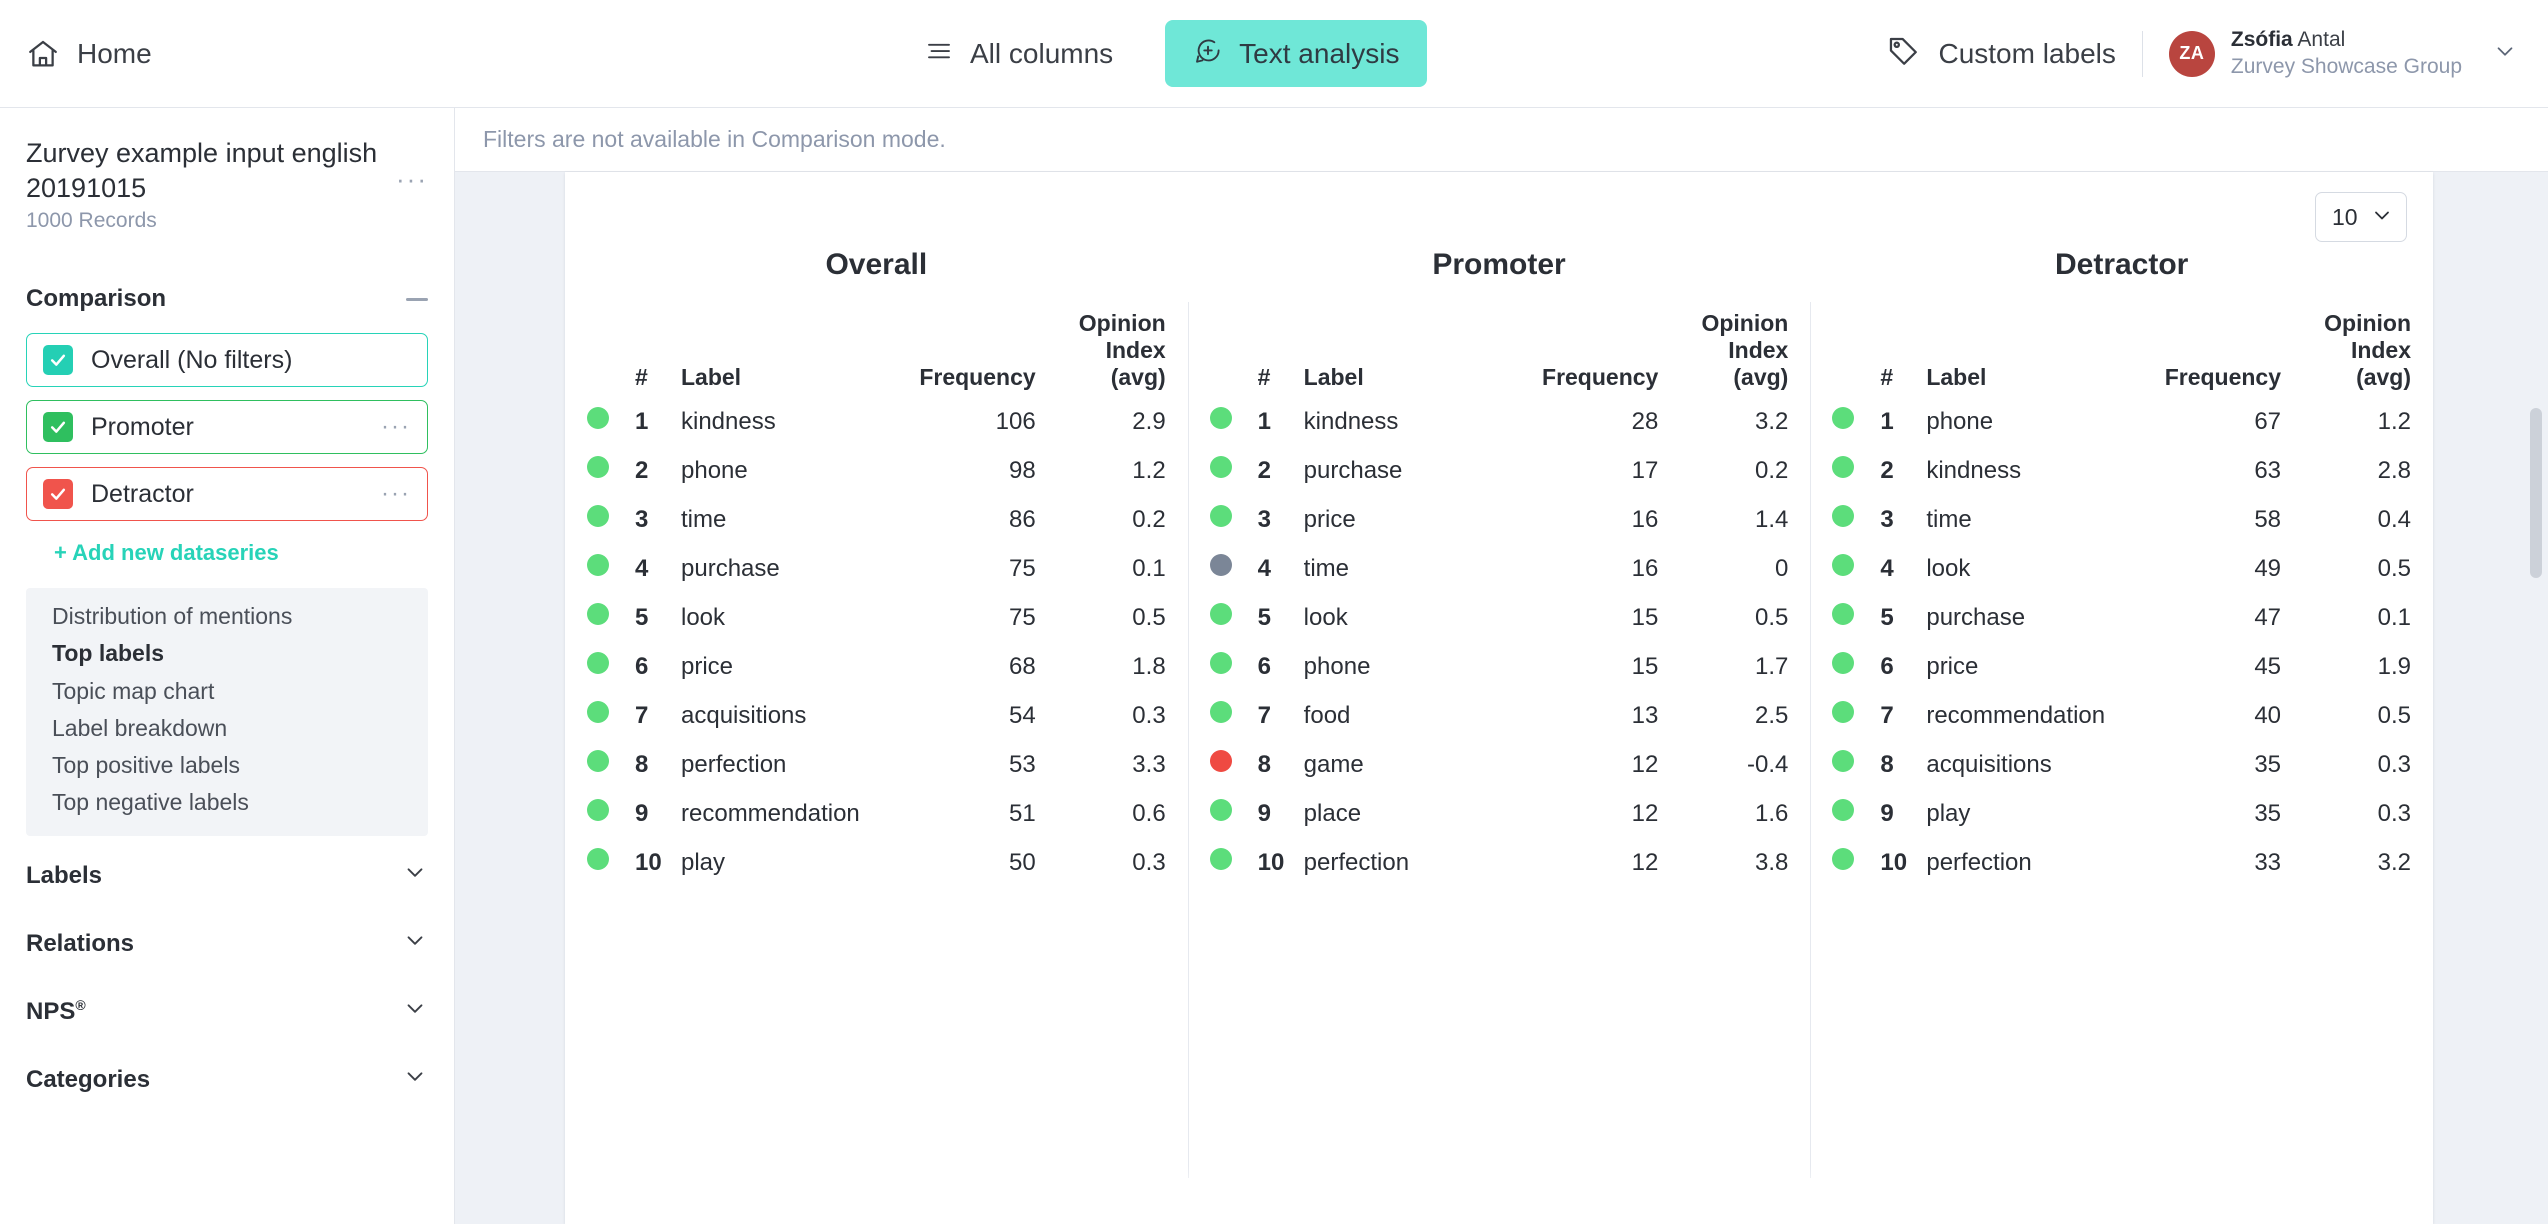  I want to click on dataset-records-count: 1000 Records, so click(91, 221).